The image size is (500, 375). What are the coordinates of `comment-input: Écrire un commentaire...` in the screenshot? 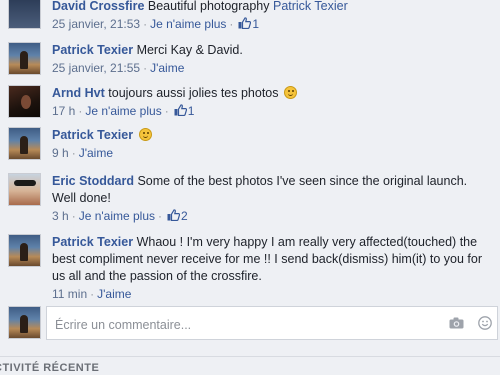 It's located at (272, 323).